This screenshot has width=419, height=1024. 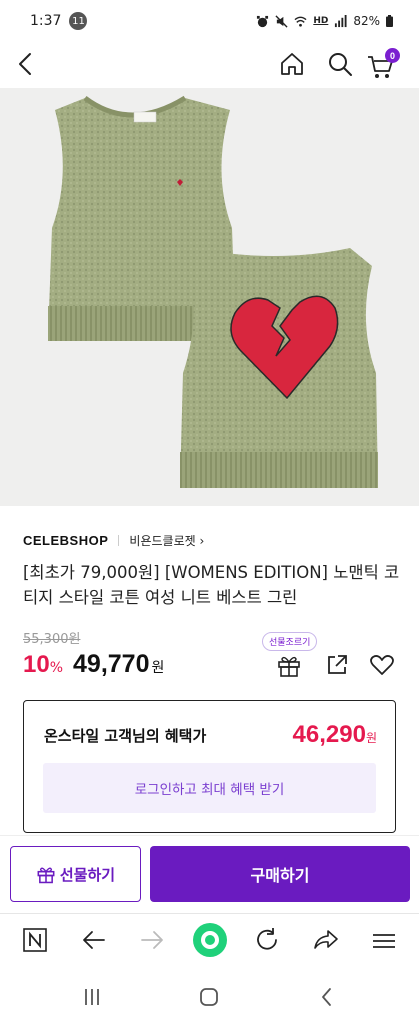 What do you see at coordinates (280, 874) in the screenshot?
I see `buy-button: 구매하기` at bounding box center [280, 874].